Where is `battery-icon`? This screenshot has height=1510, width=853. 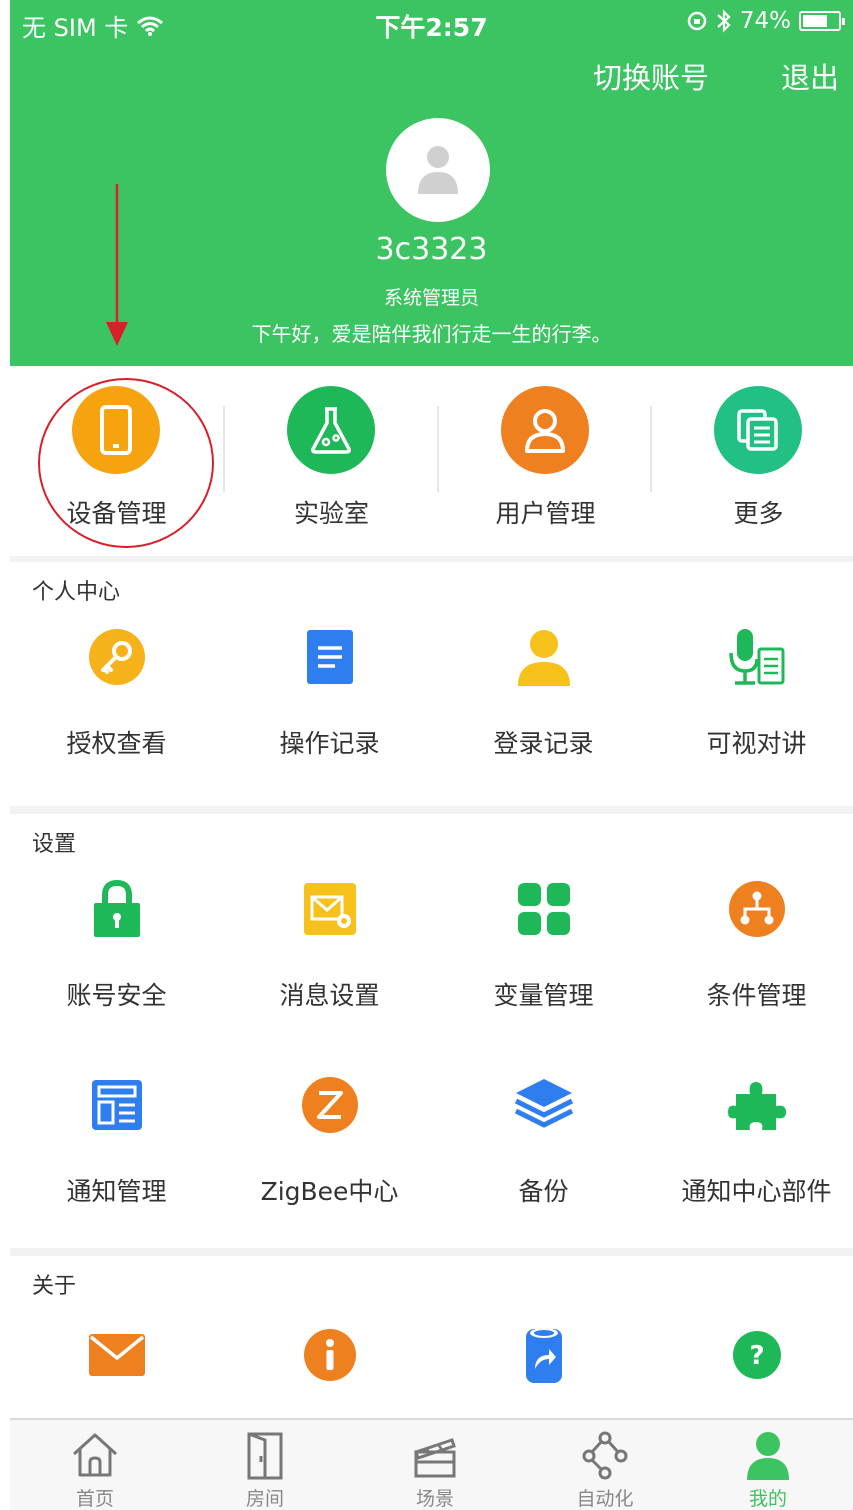 battery-icon is located at coordinates (822, 21).